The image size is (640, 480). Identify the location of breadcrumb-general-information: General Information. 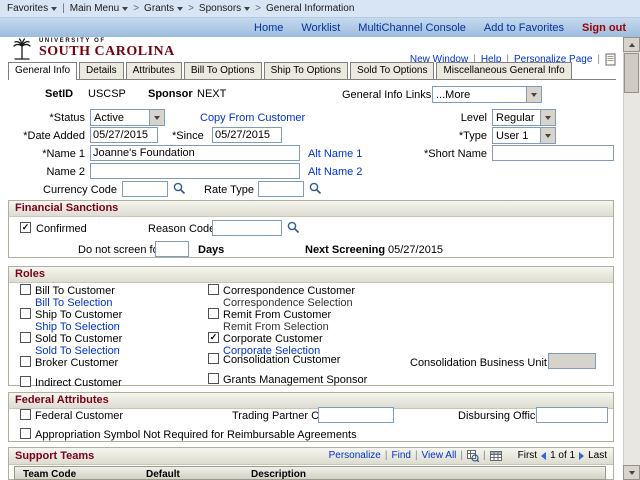
(310, 8).